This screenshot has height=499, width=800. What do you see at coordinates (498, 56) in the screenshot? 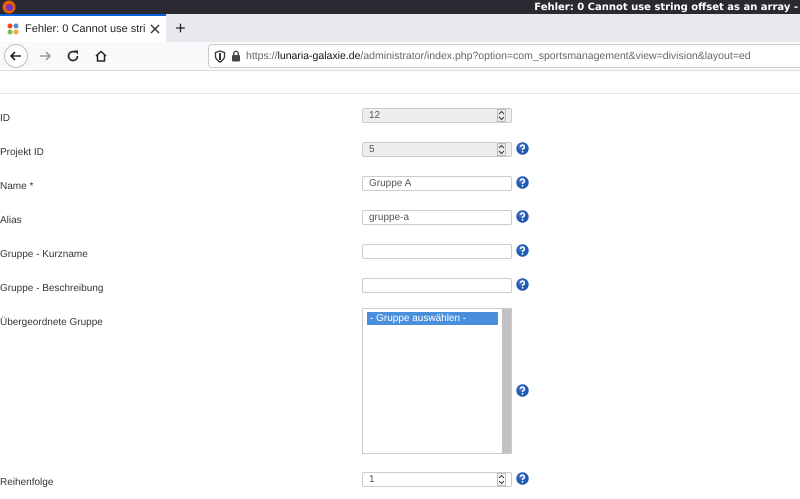
I see `url-text: https://lunaria-galaxie.de/administrator/index.php?option=com_sportsmanagement&view=division&layout=ed` at bounding box center [498, 56].